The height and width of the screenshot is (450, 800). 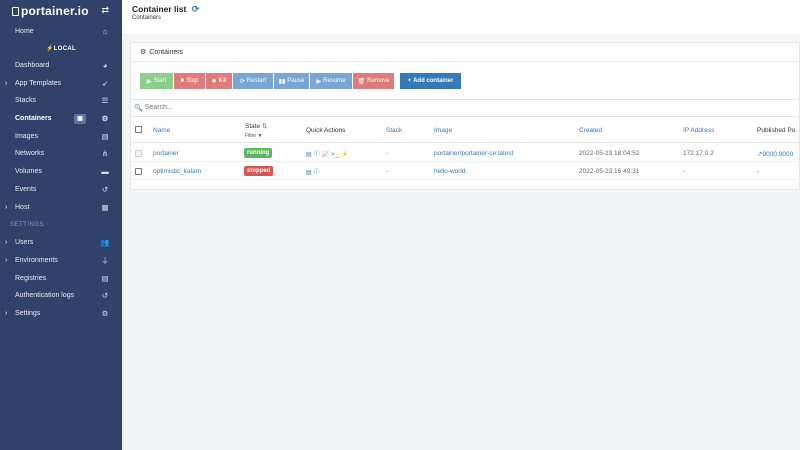 What do you see at coordinates (27, 224) in the screenshot?
I see `settings-section-label: SETTINGS` at bounding box center [27, 224].